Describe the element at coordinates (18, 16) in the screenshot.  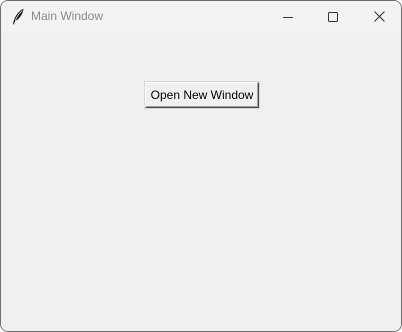
I see `feather-icon` at that location.